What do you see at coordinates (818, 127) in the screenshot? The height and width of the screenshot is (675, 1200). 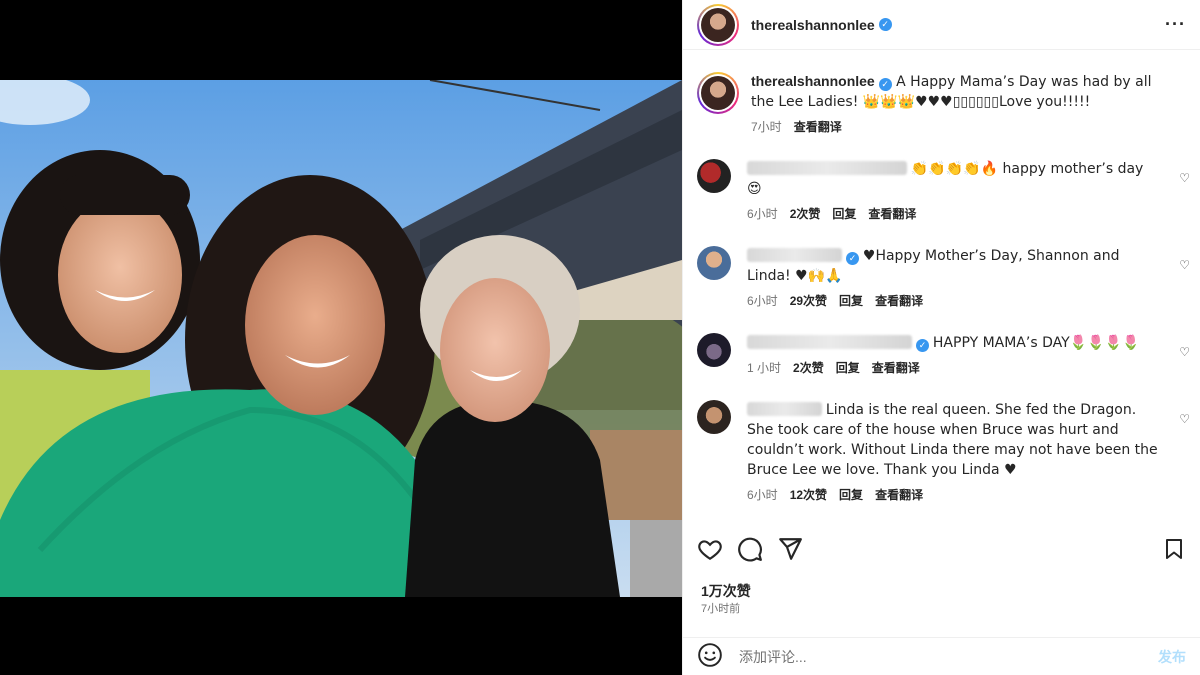 I see `caption-translate-link: 查看翻译` at bounding box center [818, 127].